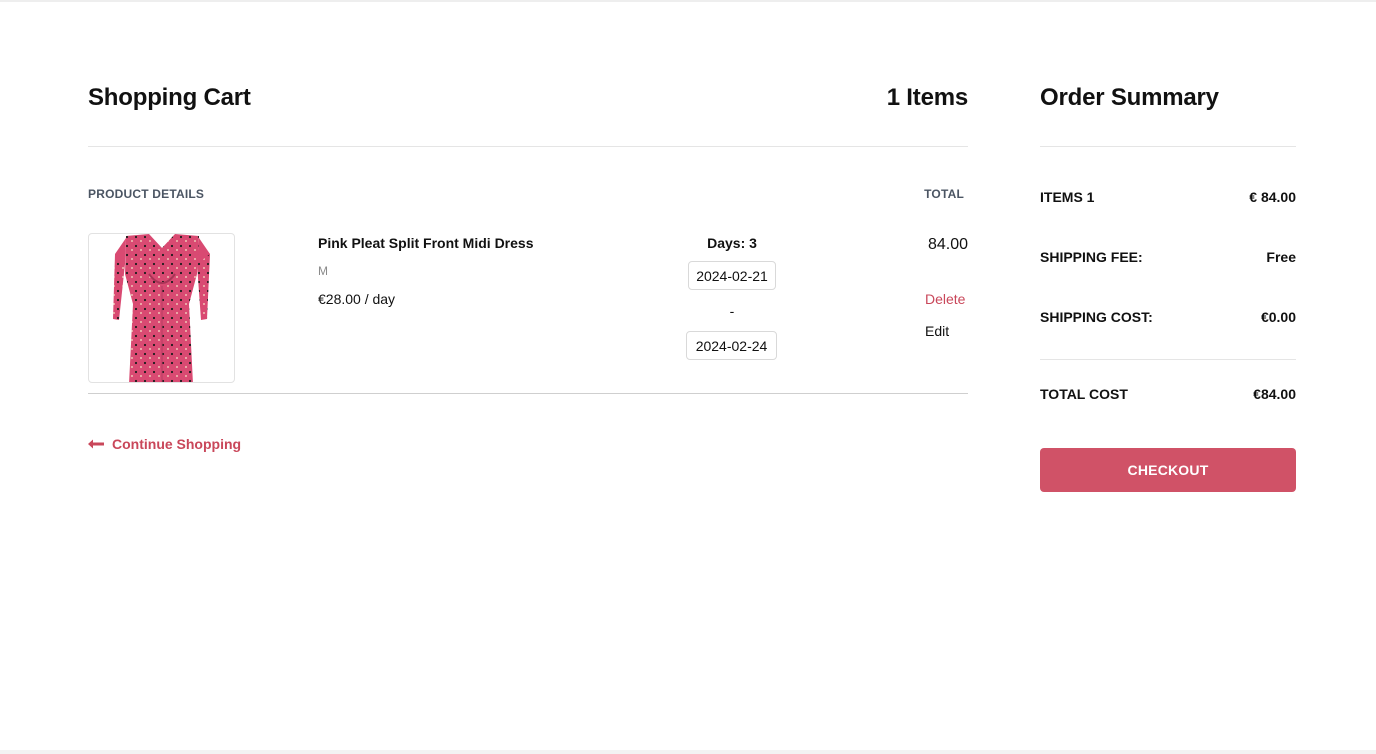 The height and width of the screenshot is (754, 1376). Describe the element at coordinates (688, 752) in the screenshot. I see `bottom-border` at that location.